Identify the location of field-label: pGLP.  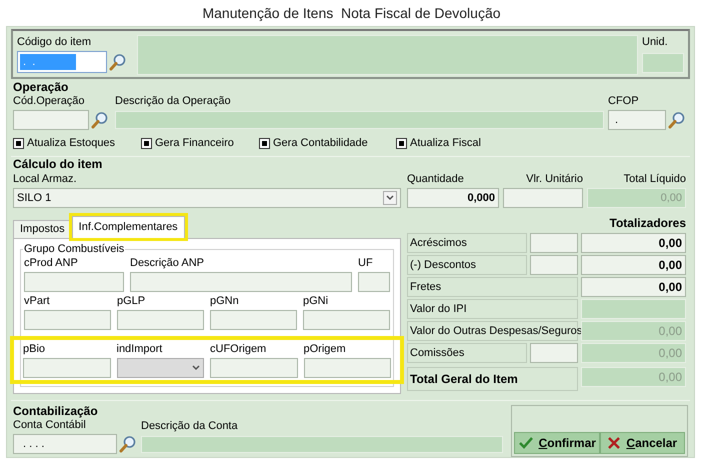
(131, 301).